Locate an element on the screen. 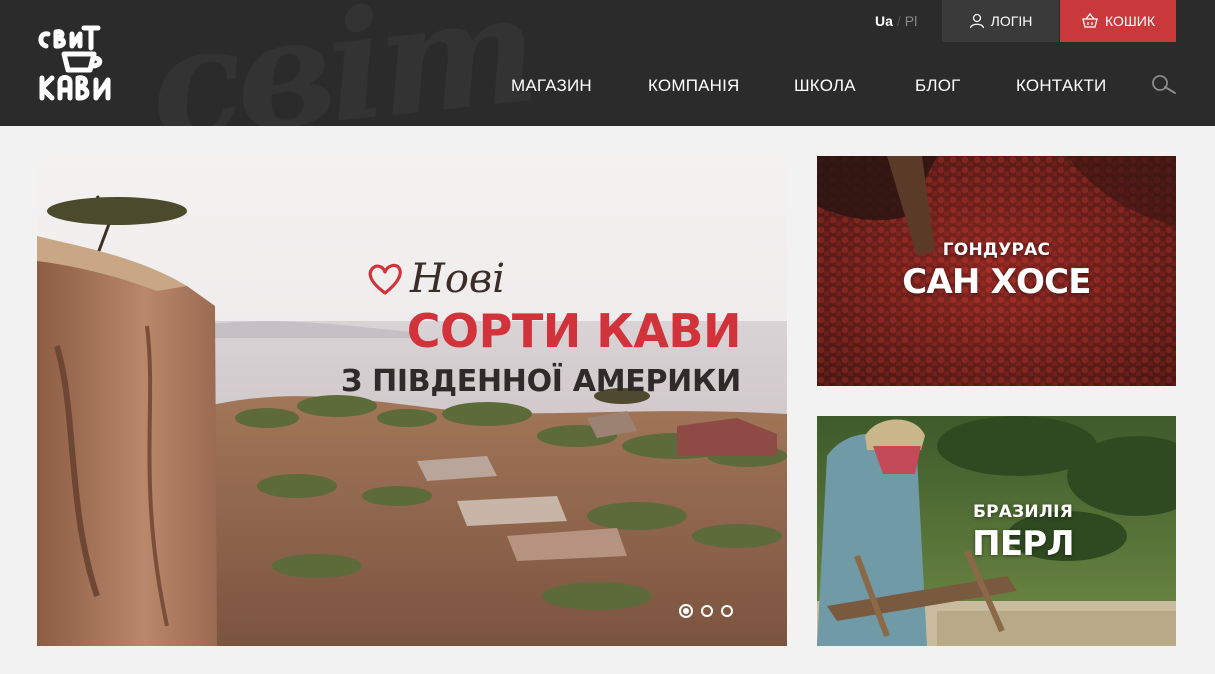  promo-tile-brazil-title: ПЕРЛ is located at coordinates (1023, 544).